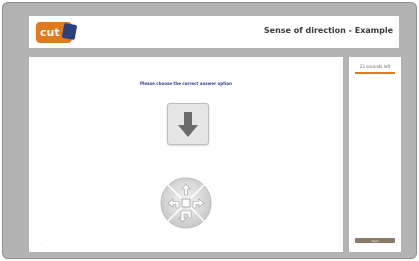 The height and width of the screenshot is (261, 419). I want to click on direction-options-icon, so click(186, 203).